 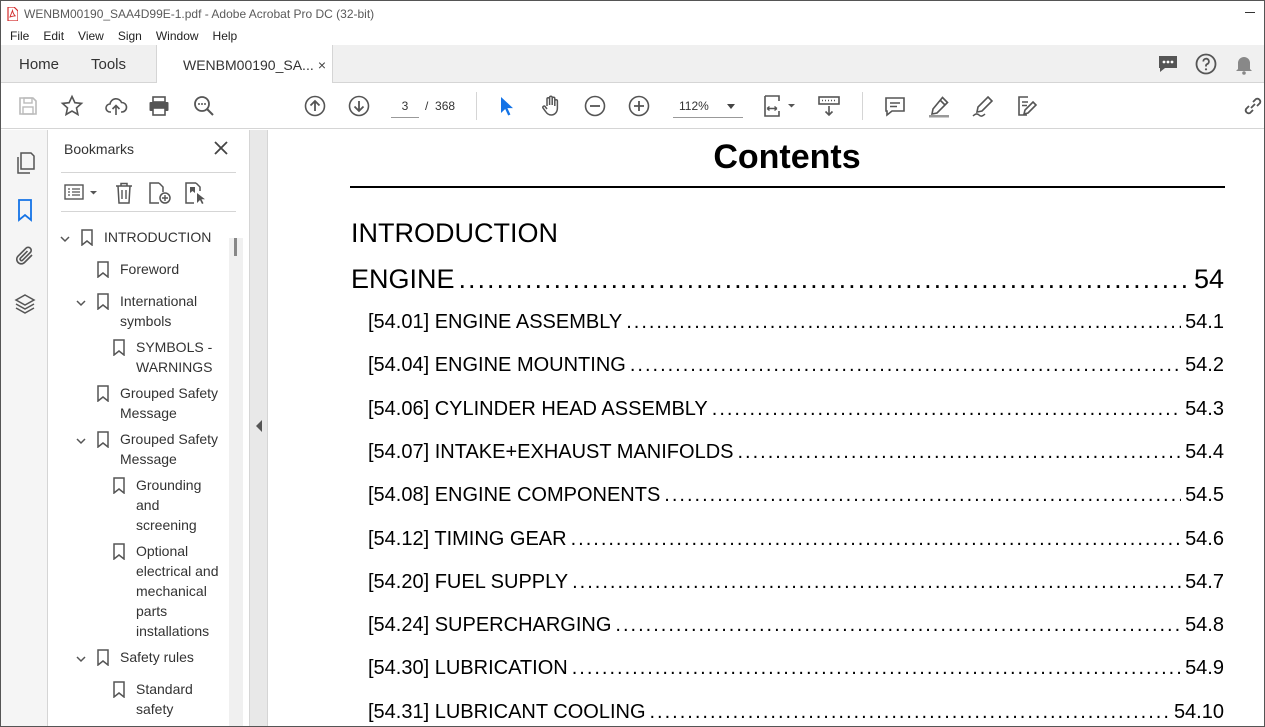 I want to click on bookmark-item: Standard safety, so click(x=176, y=699).